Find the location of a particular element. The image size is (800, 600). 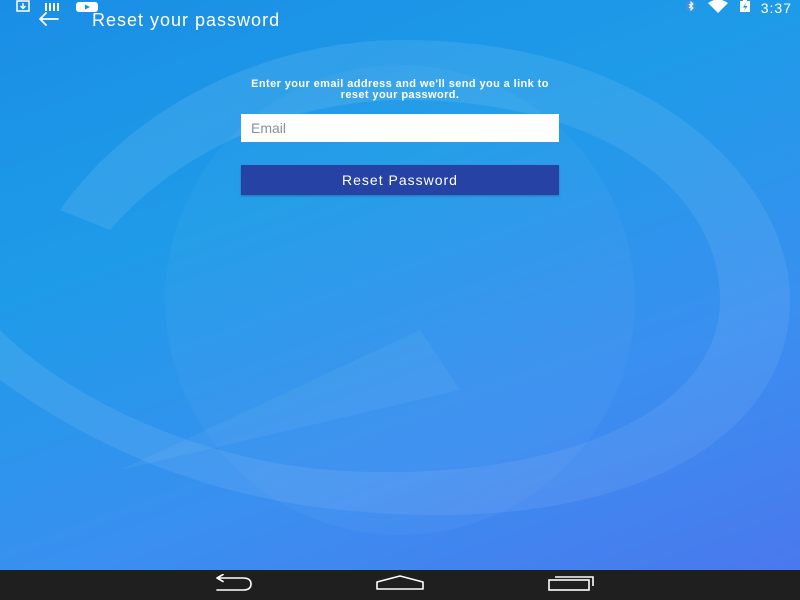

arrow-left-icon is located at coordinates (48, 21).